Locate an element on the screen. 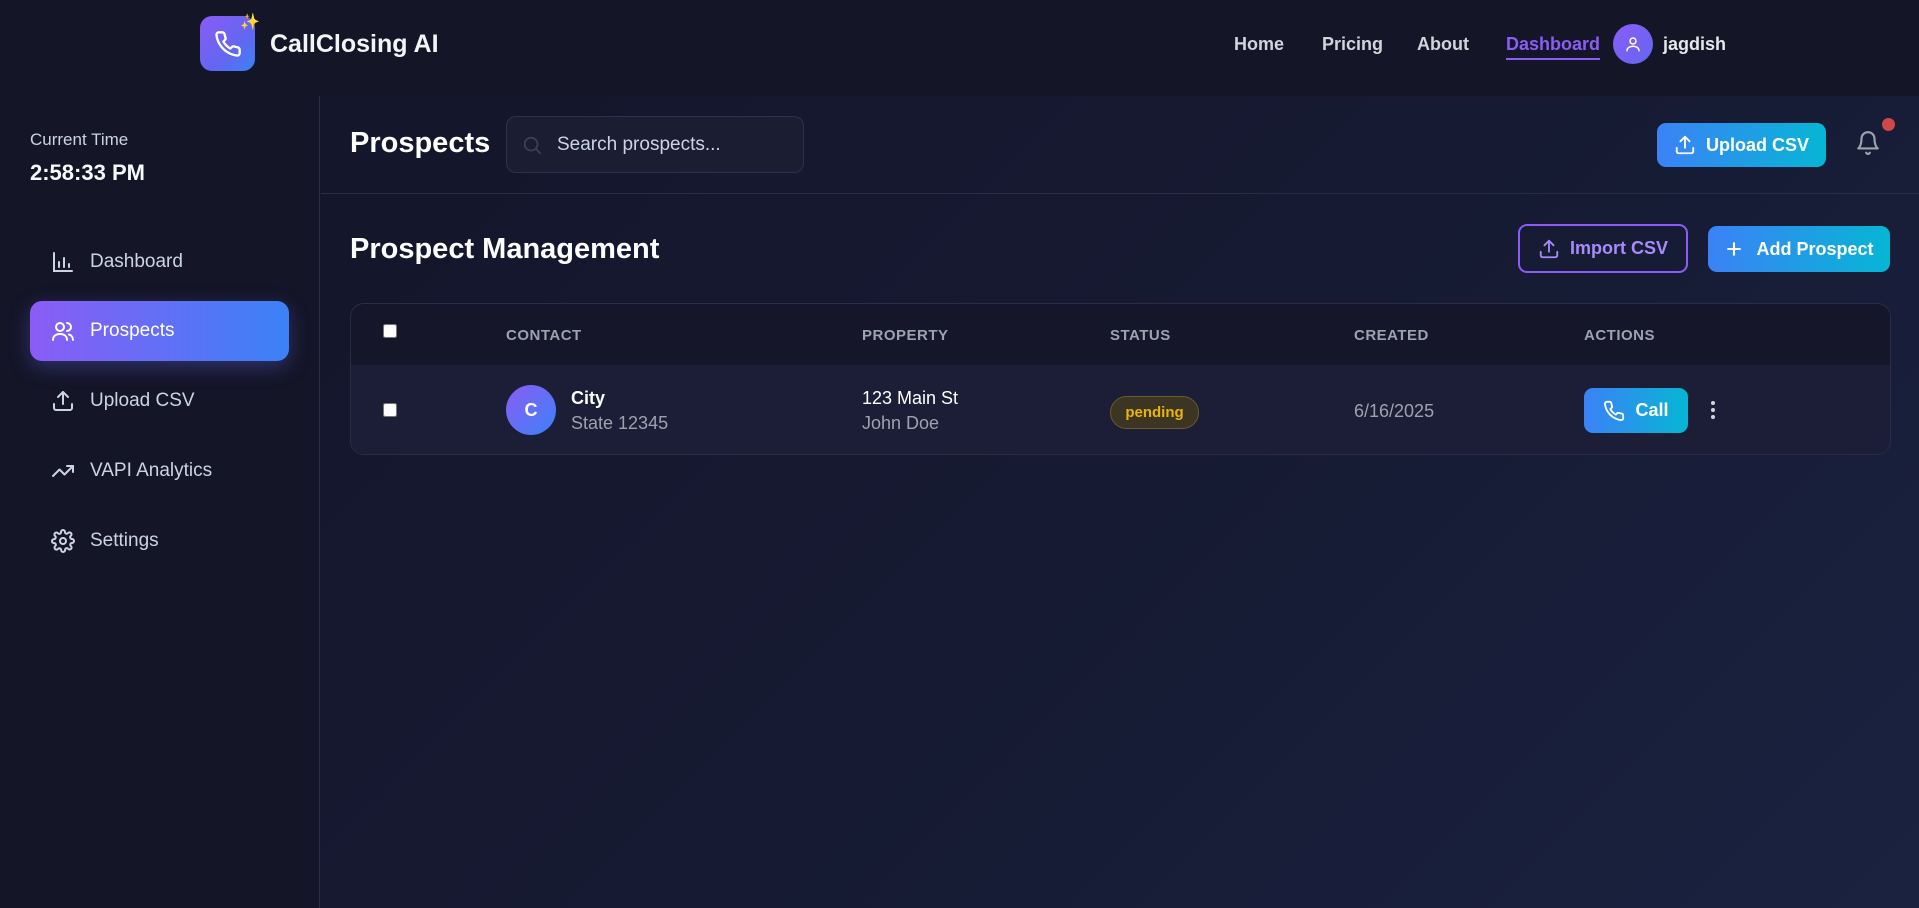 This screenshot has width=1919, height=908. search-icon is located at coordinates (532, 145).